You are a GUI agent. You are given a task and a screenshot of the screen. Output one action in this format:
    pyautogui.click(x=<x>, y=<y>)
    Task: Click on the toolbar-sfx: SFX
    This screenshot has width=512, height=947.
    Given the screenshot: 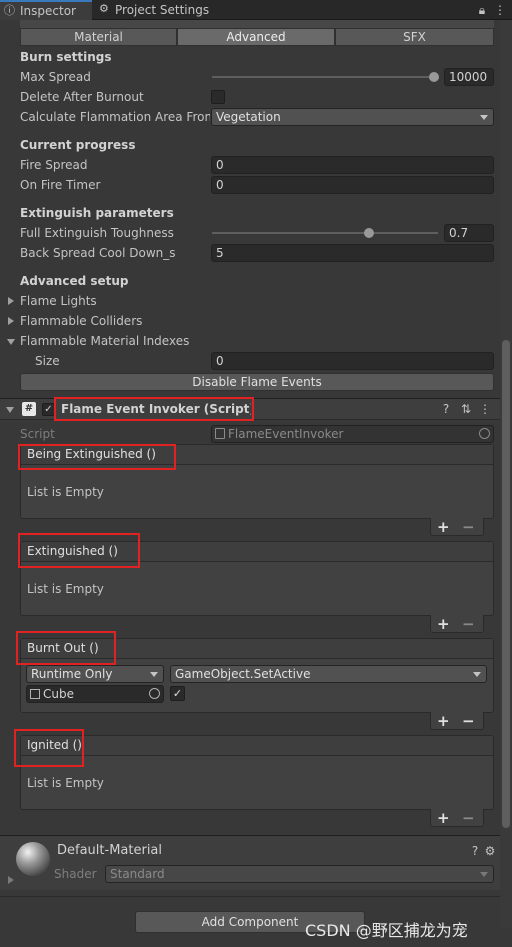 What is the action you would take?
    pyautogui.click(x=414, y=37)
    